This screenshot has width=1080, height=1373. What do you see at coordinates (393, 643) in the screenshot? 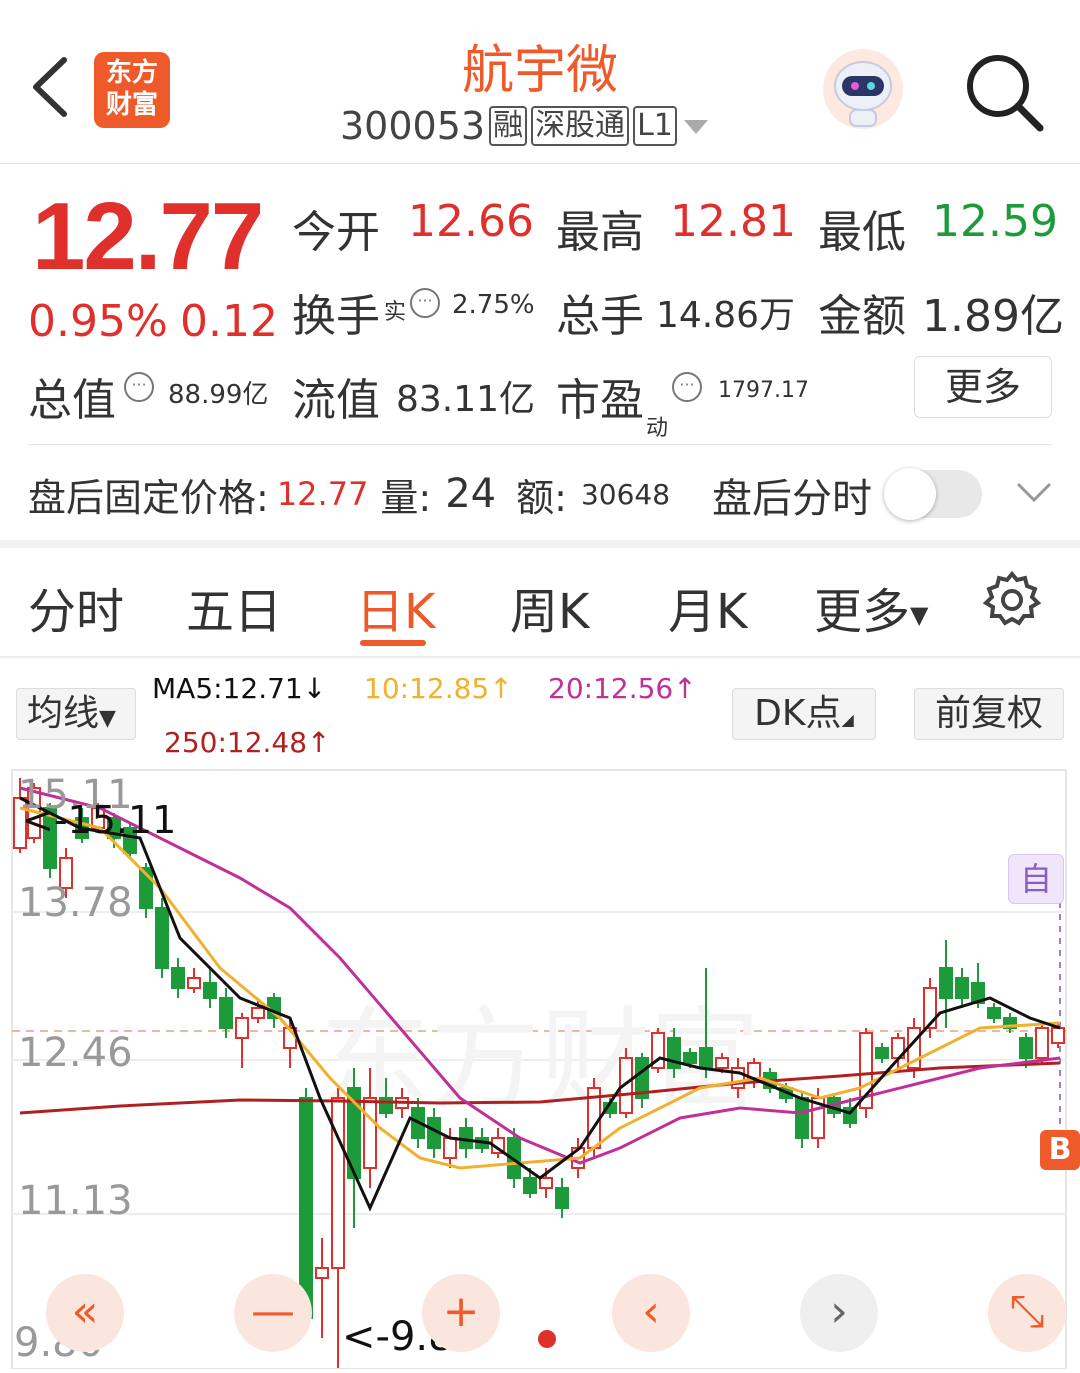
I see `active-tab-indicator` at bounding box center [393, 643].